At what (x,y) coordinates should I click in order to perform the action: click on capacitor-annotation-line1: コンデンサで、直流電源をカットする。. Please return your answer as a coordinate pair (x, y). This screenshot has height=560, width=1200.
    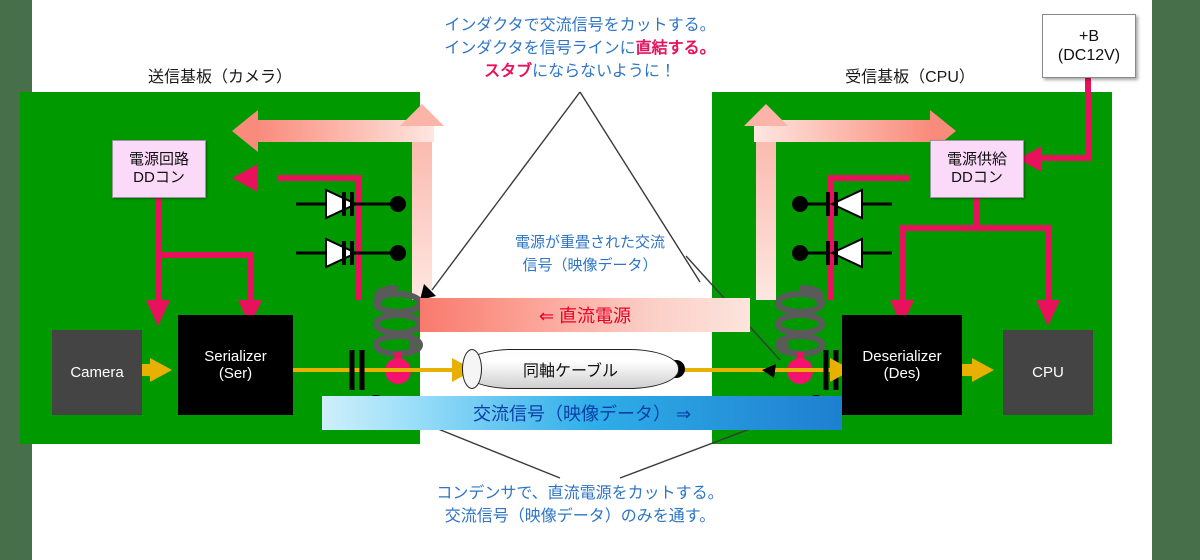
    Looking at the image, I should click on (580, 493).